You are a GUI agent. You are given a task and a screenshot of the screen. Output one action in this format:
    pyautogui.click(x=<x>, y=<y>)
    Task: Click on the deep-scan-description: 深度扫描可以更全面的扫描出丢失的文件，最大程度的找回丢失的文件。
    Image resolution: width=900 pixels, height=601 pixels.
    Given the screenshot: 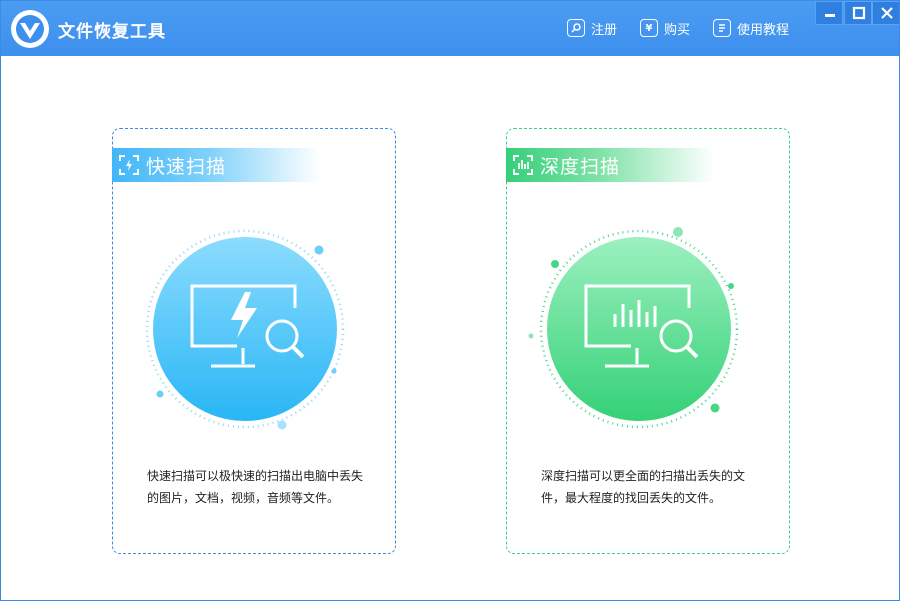 What is the action you would take?
    pyautogui.click(x=643, y=487)
    